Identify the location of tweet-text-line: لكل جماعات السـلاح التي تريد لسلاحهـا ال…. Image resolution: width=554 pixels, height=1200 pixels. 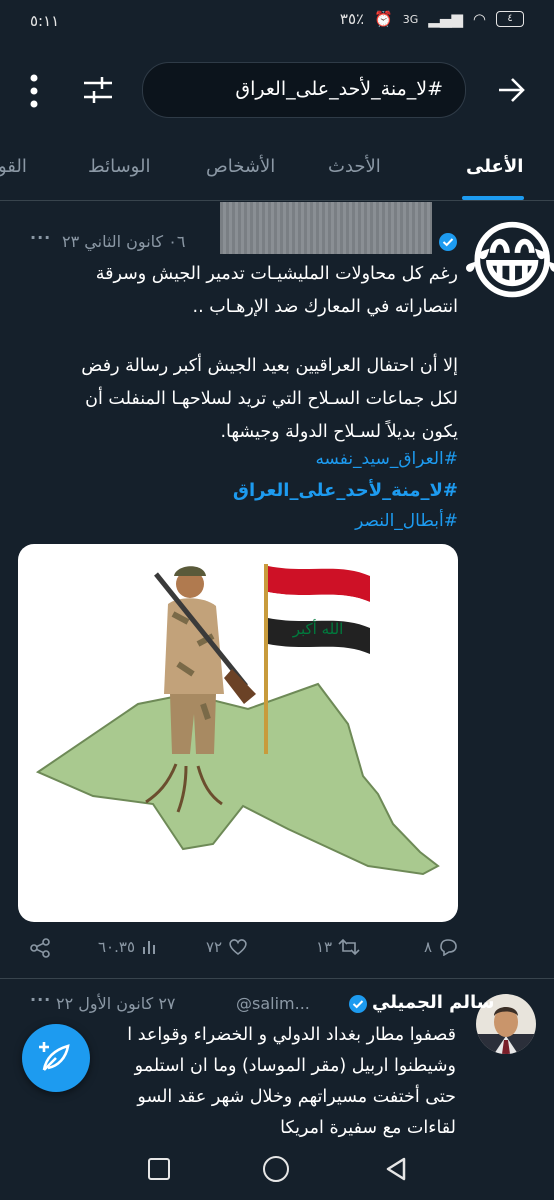
(271, 399).